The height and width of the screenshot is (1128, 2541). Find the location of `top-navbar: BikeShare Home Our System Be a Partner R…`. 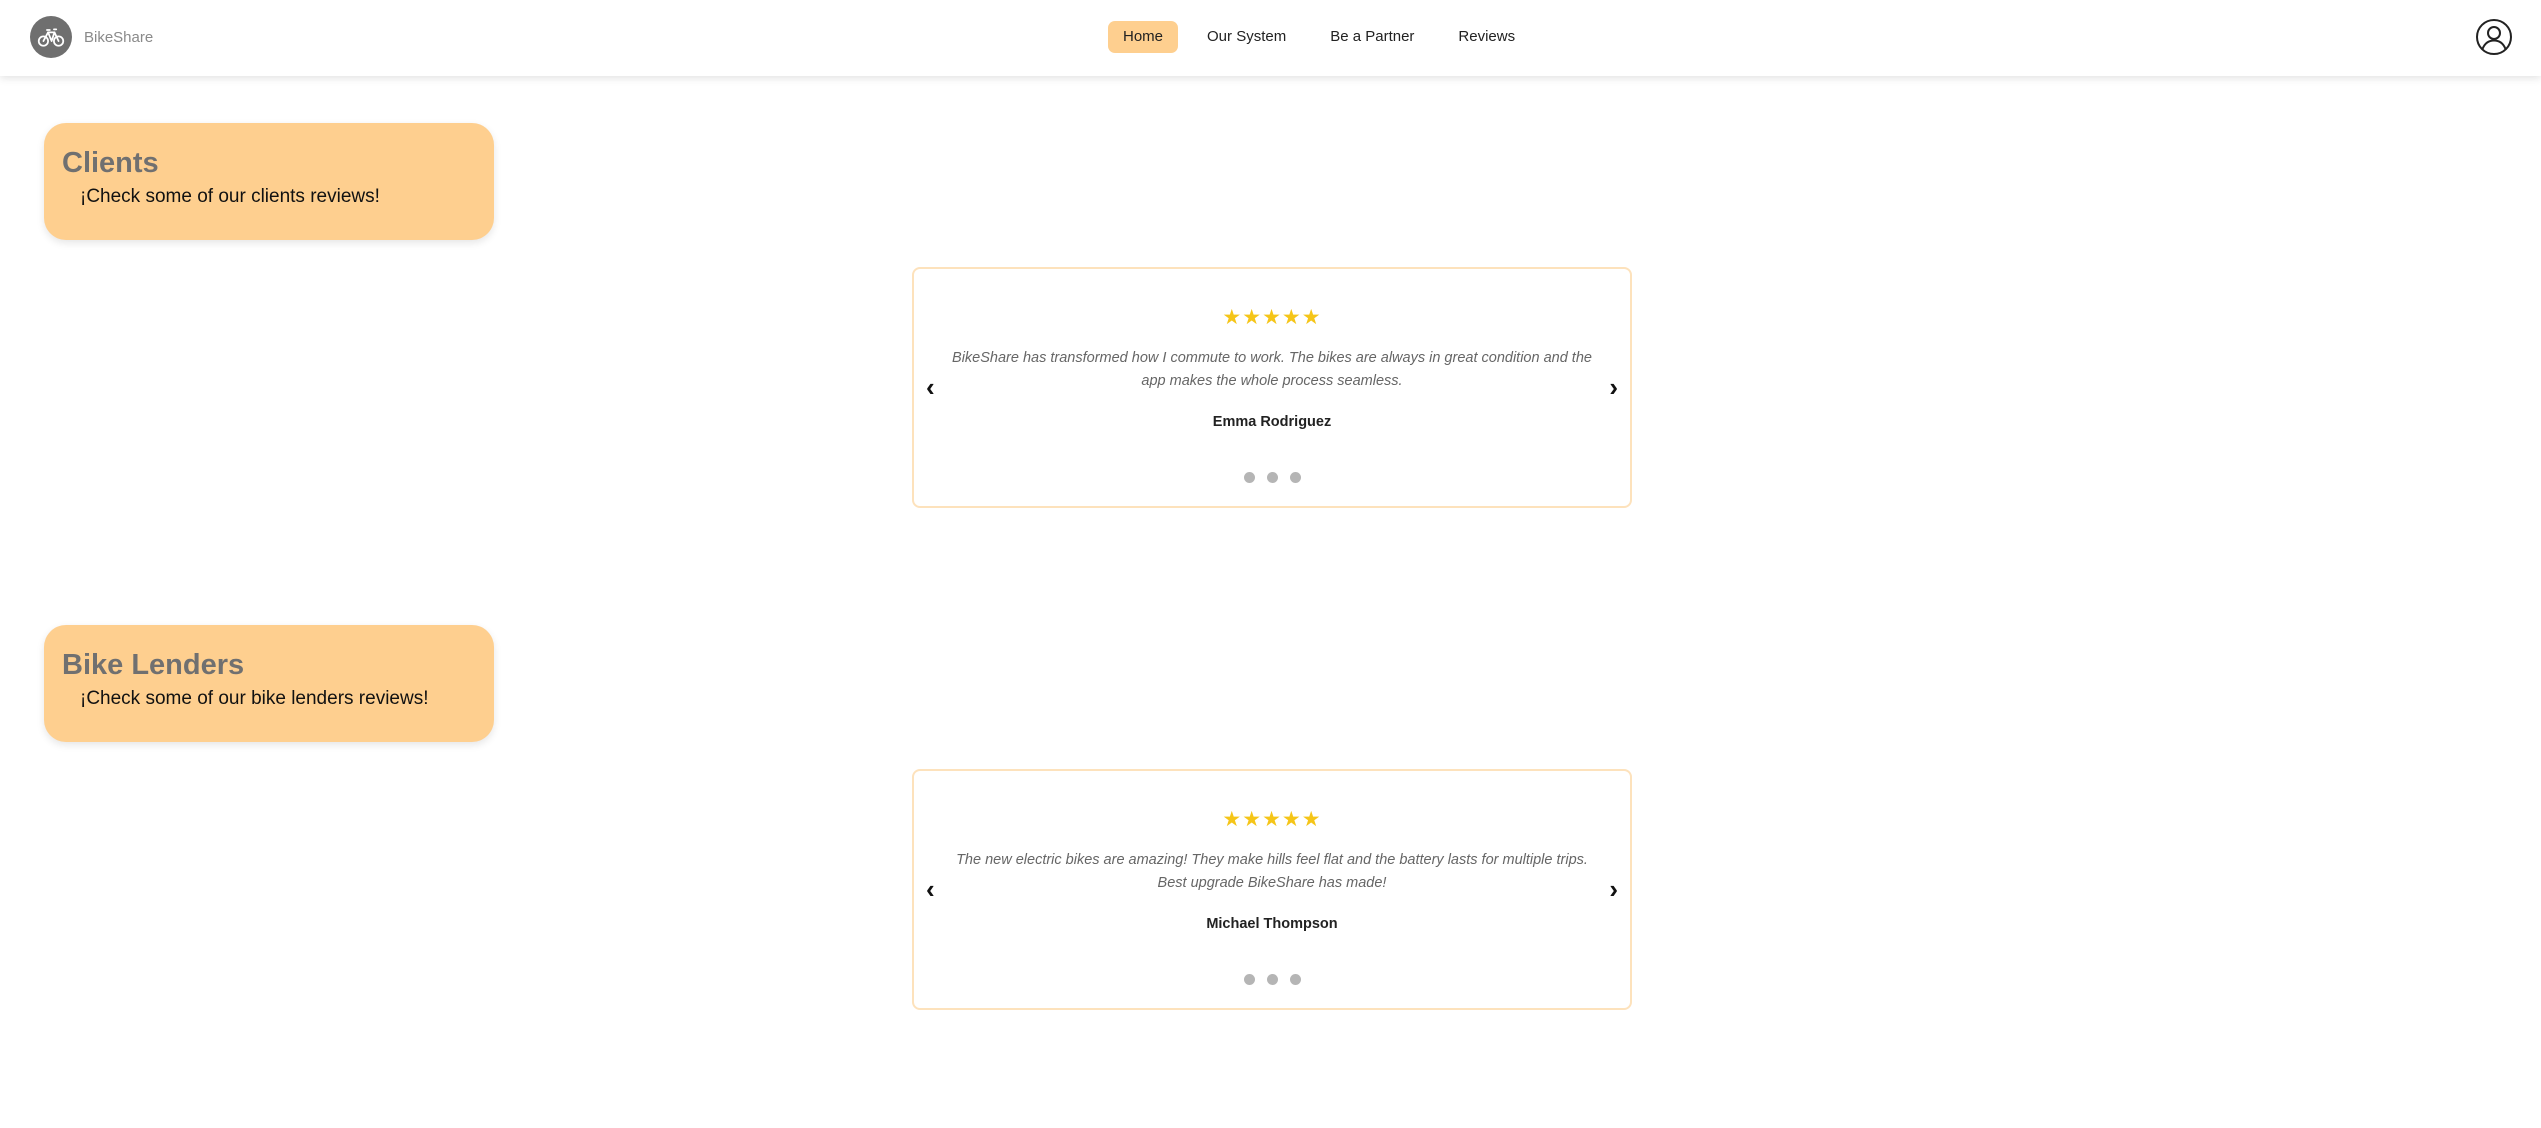

top-navbar: BikeShare Home Our System Be a Partner R… is located at coordinates (1270, 38).